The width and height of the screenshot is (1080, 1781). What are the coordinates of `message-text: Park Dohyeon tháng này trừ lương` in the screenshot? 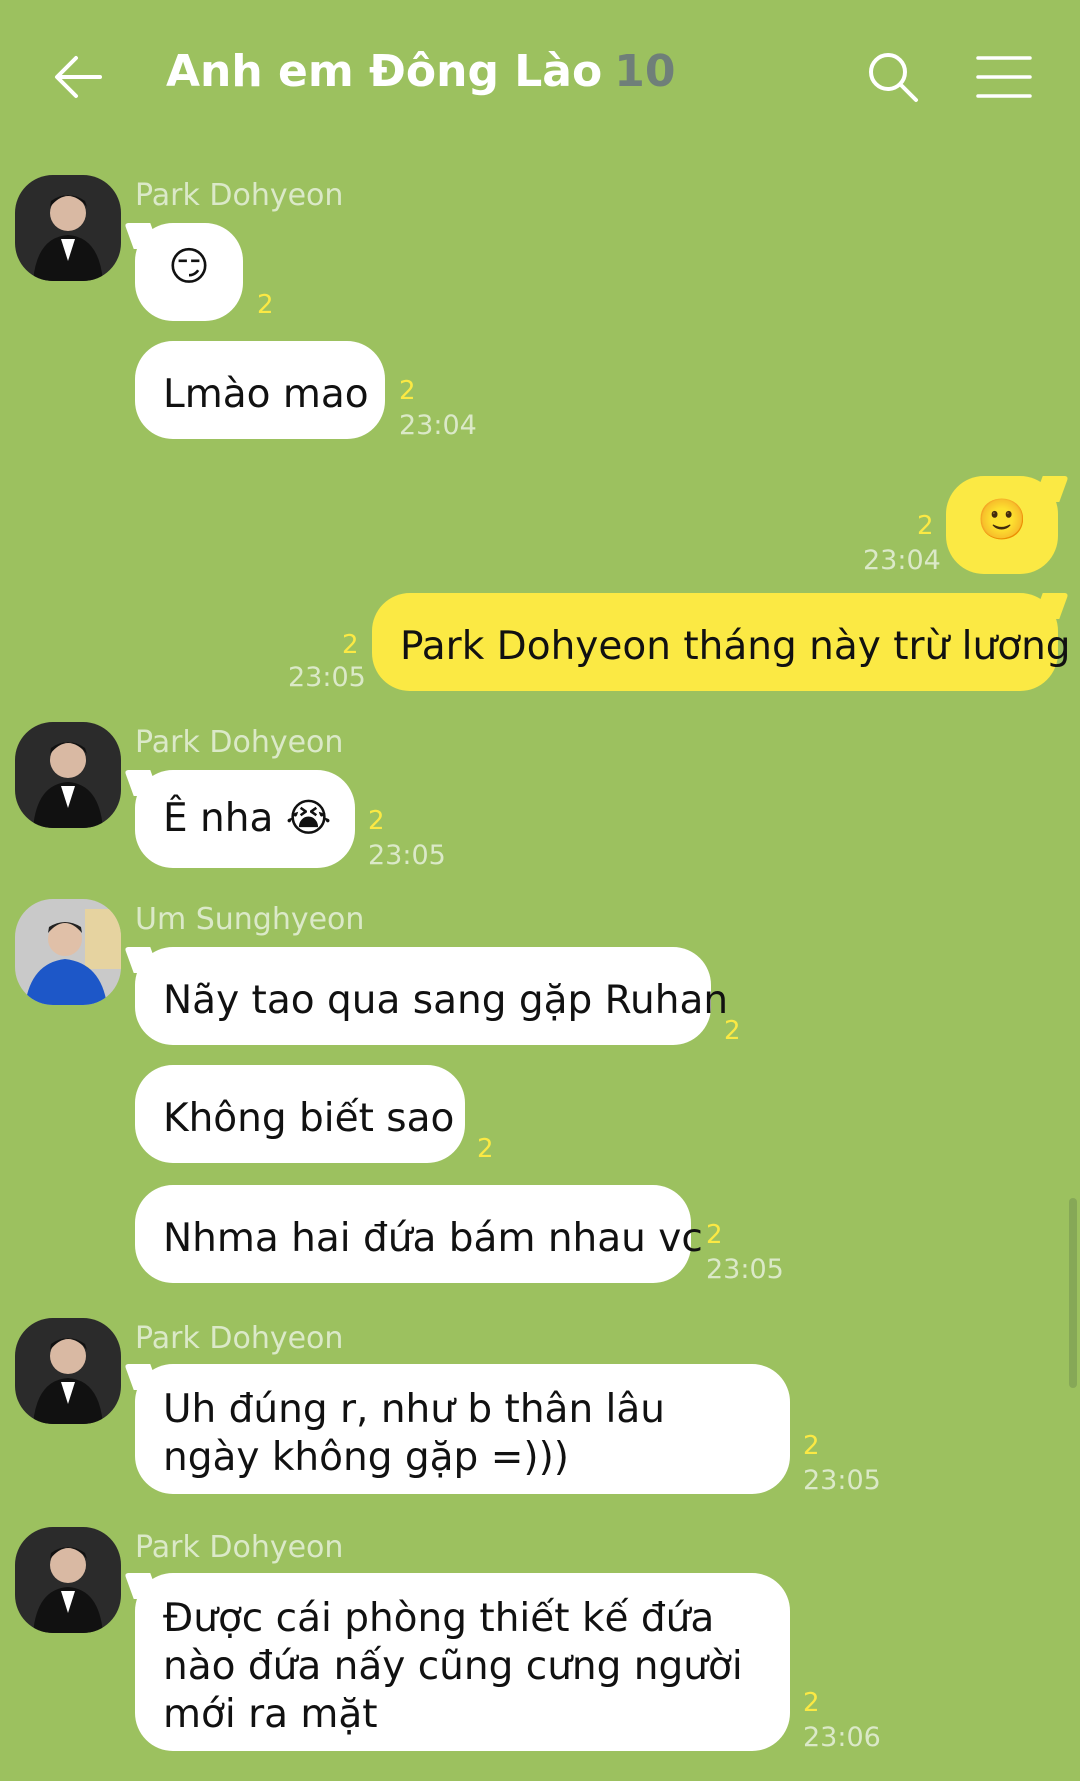 It's located at (735, 646).